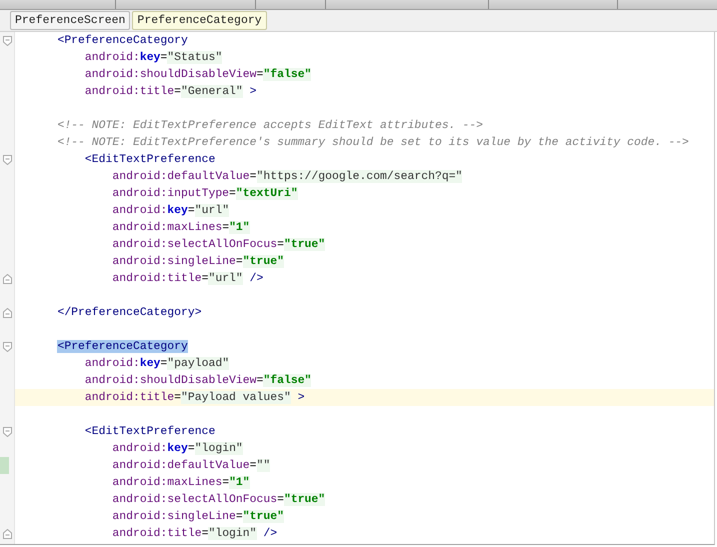  What do you see at coordinates (187, 278) in the screenshot?
I see `code-line: android:title="url" />` at bounding box center [187, 278].